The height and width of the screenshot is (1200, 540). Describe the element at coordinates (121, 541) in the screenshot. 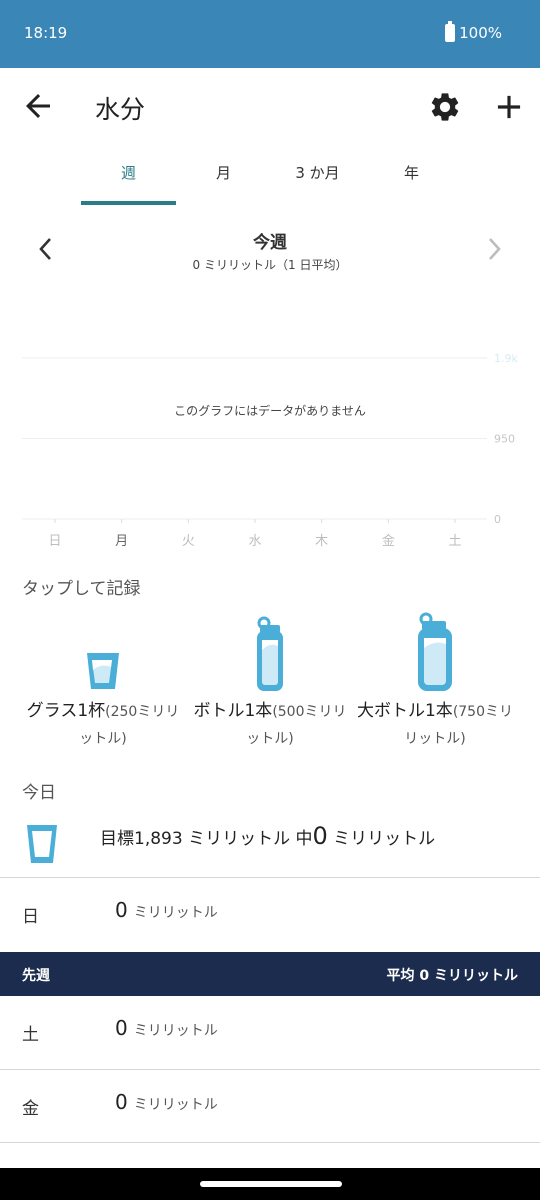

I see `x-tick-label: 月` at that location.